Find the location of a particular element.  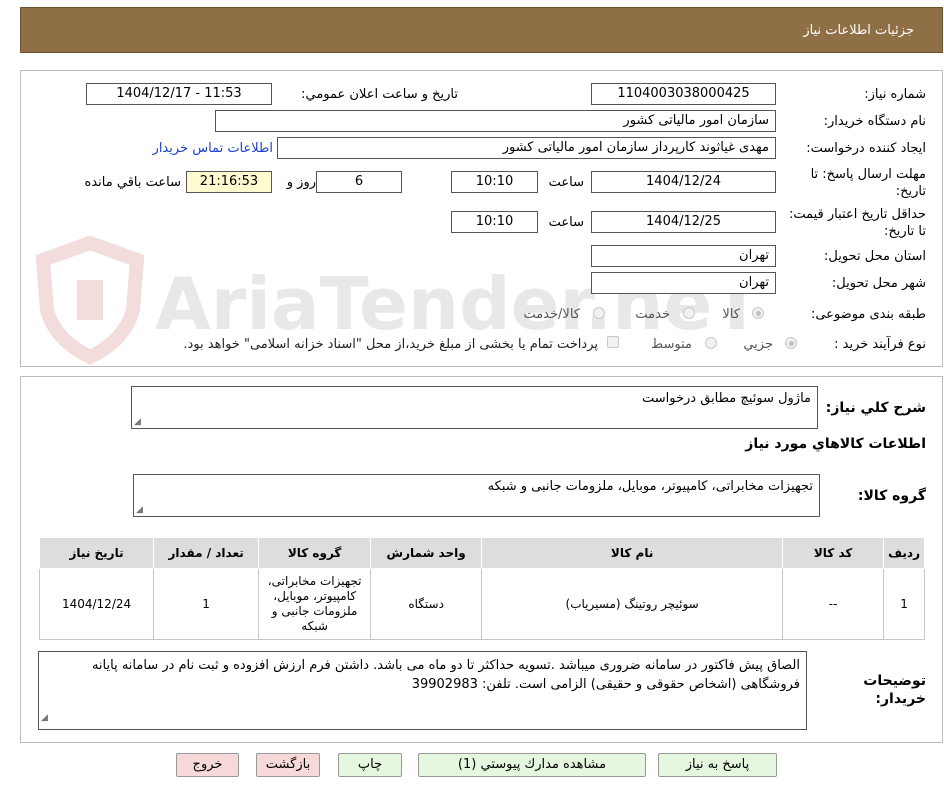

days-field: 6 is located at coordinates (359, 182).